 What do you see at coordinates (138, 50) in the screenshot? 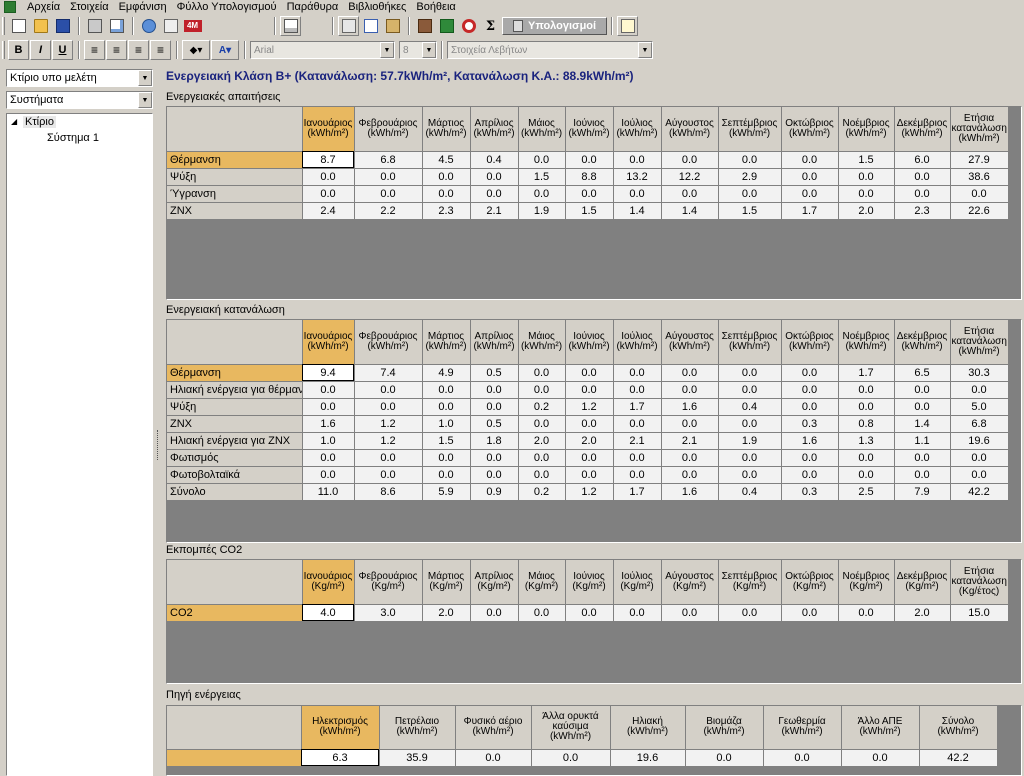
I see `align-right-button: ≡` at bounding box center [138, 50].